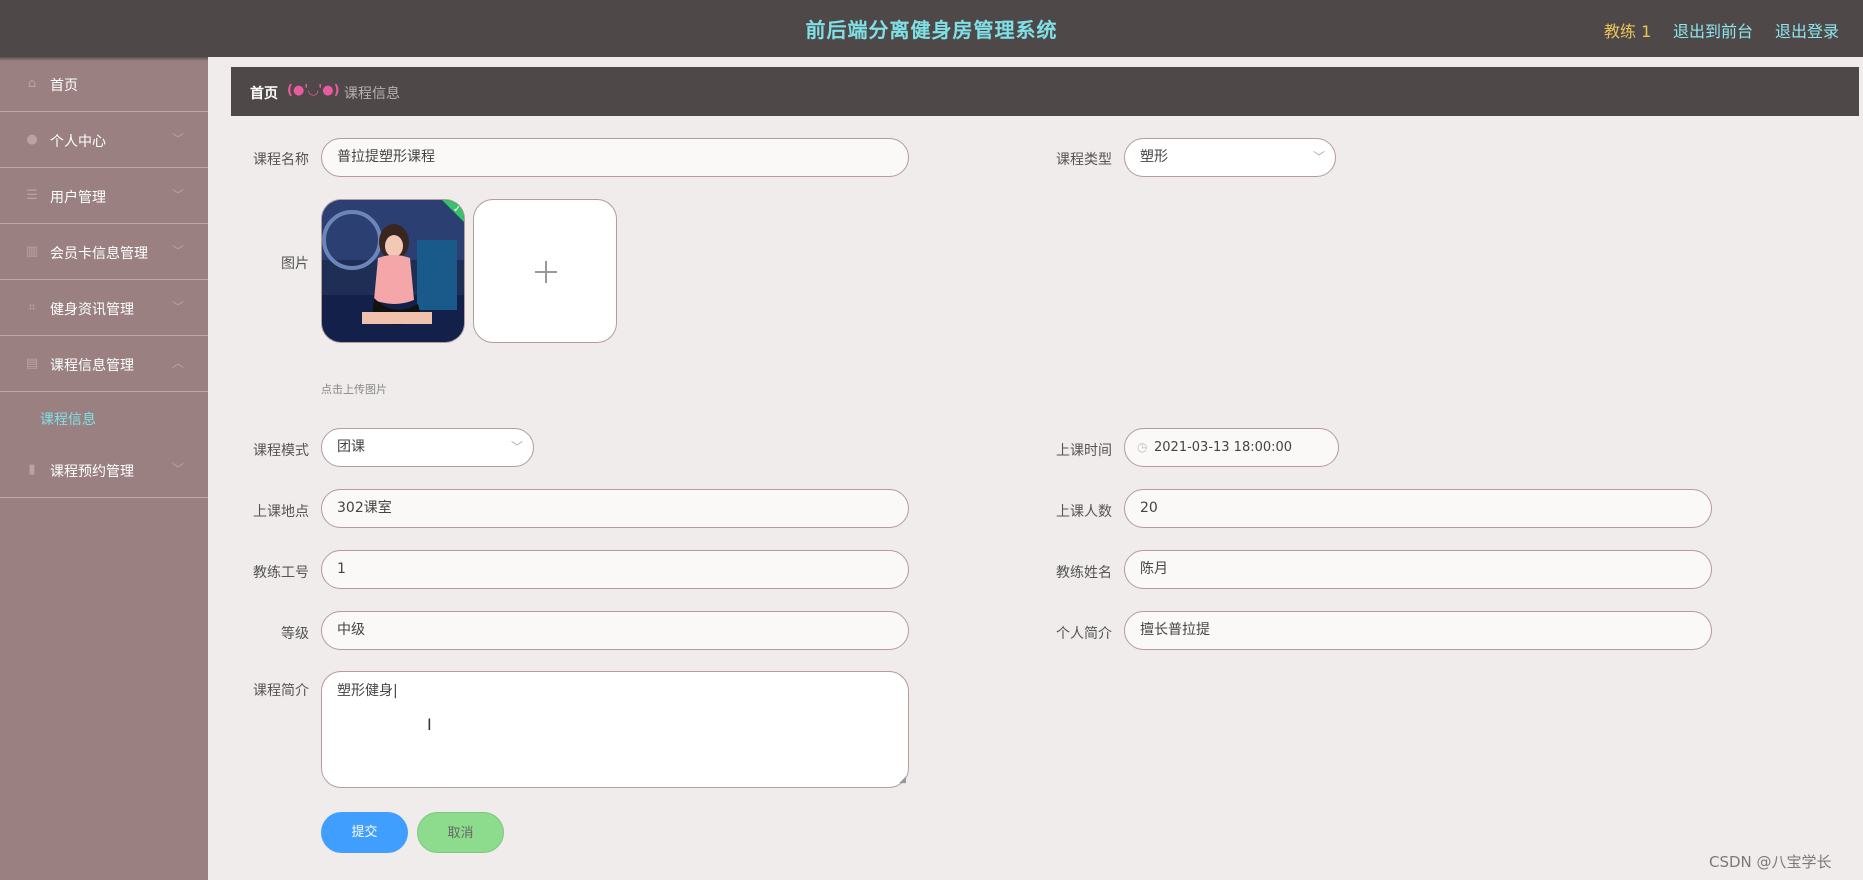  Describe the element at coordinates (295, 634) in the screenshot. I see `level-label: 等级` at that location.